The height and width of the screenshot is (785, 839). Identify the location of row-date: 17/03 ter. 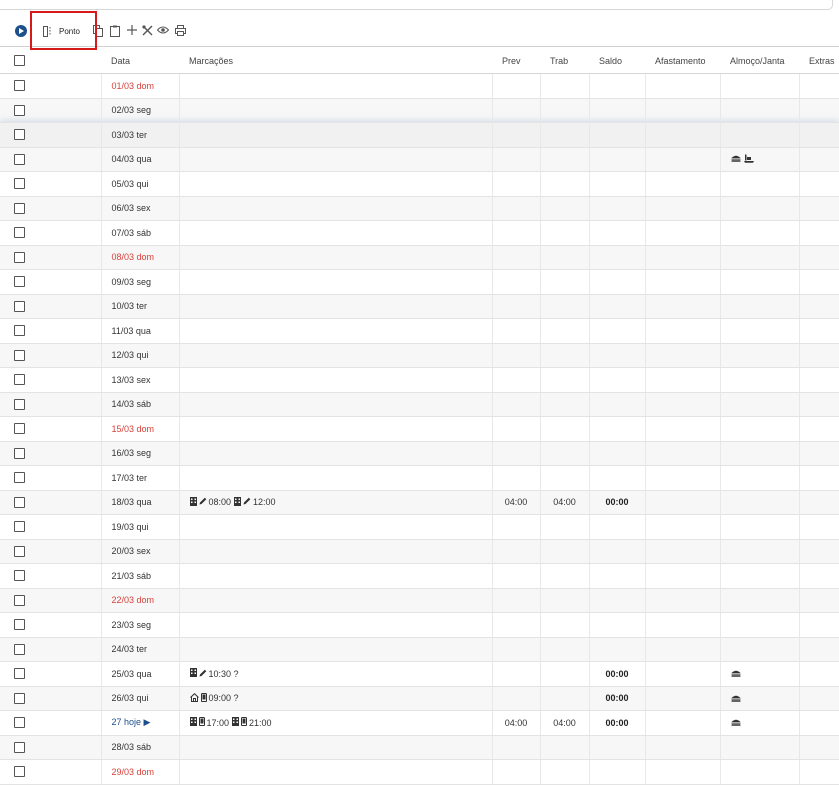
(139, 478).